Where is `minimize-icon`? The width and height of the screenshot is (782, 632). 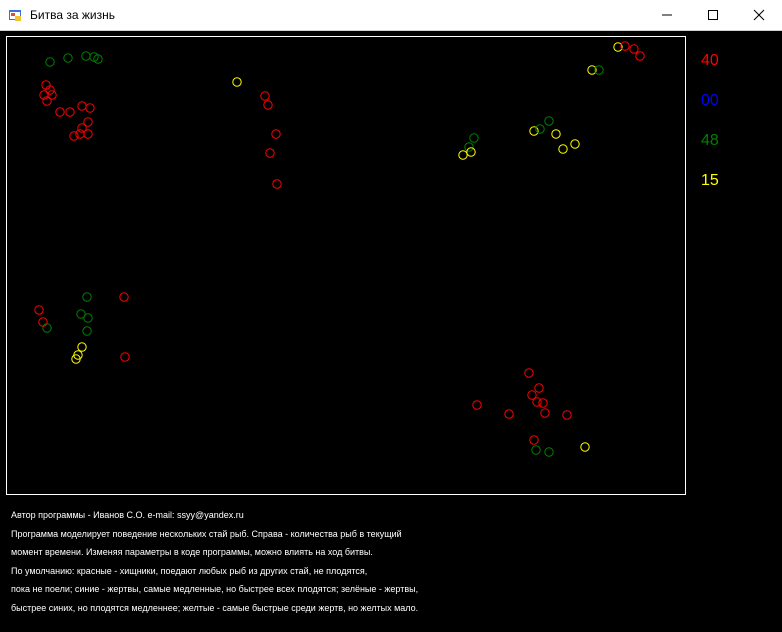
minimize-icon is located at coordinates (667, 15).